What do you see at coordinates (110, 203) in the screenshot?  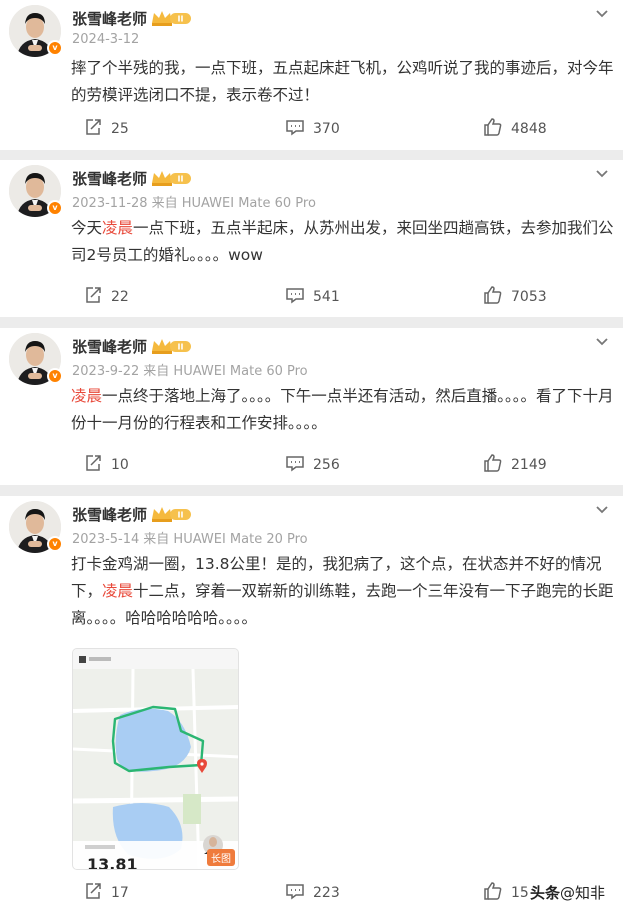 I see `post-date: 2023-11-28` at bounding box center [110, 203].